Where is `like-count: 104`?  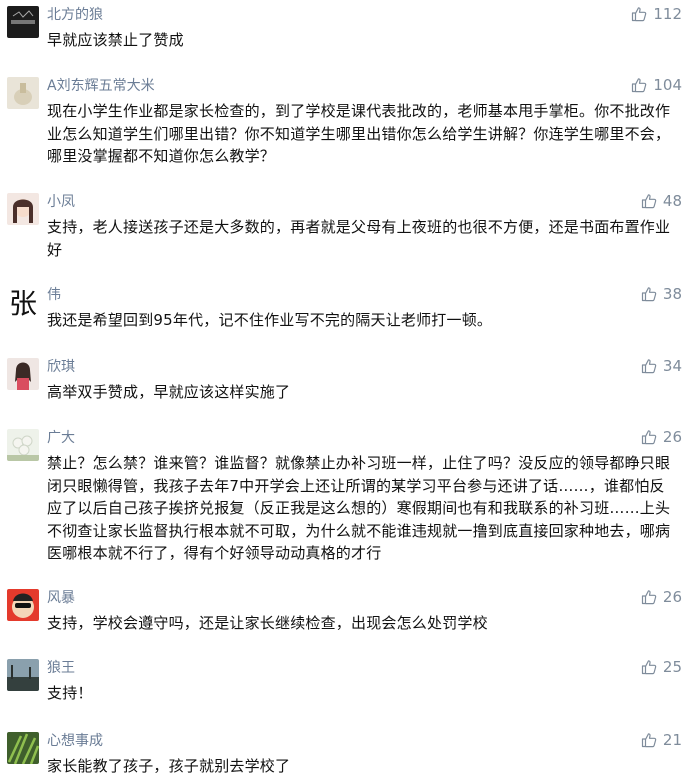
like-count: 104 is located at coordinates (667, 85).